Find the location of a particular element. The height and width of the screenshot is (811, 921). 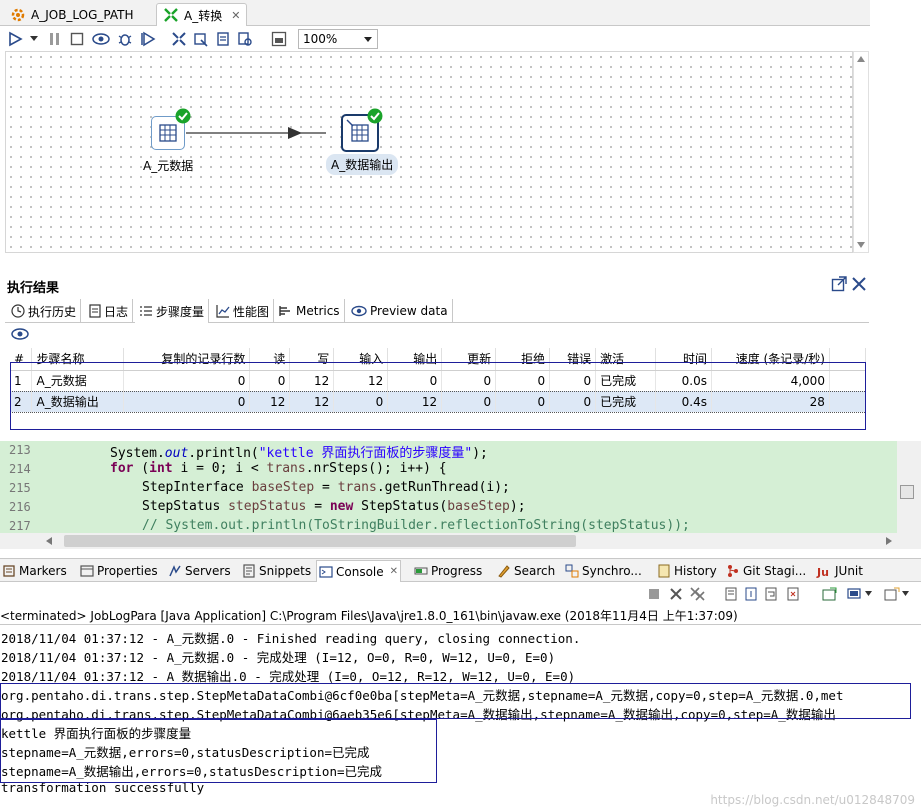

tab-label: 步骤度量 is located at coordinates (180, 311).